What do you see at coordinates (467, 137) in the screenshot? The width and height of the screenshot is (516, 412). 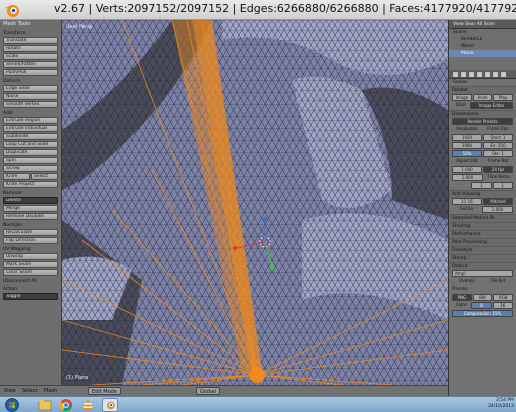 I see `resolution-x-field: 1920` at bounding box center [467, 137].